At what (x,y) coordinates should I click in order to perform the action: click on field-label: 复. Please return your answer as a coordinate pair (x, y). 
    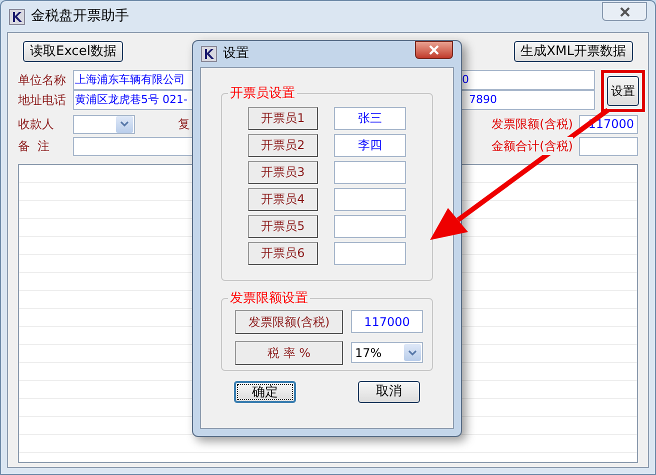
    Looking at the image, I should click on (184, 124).